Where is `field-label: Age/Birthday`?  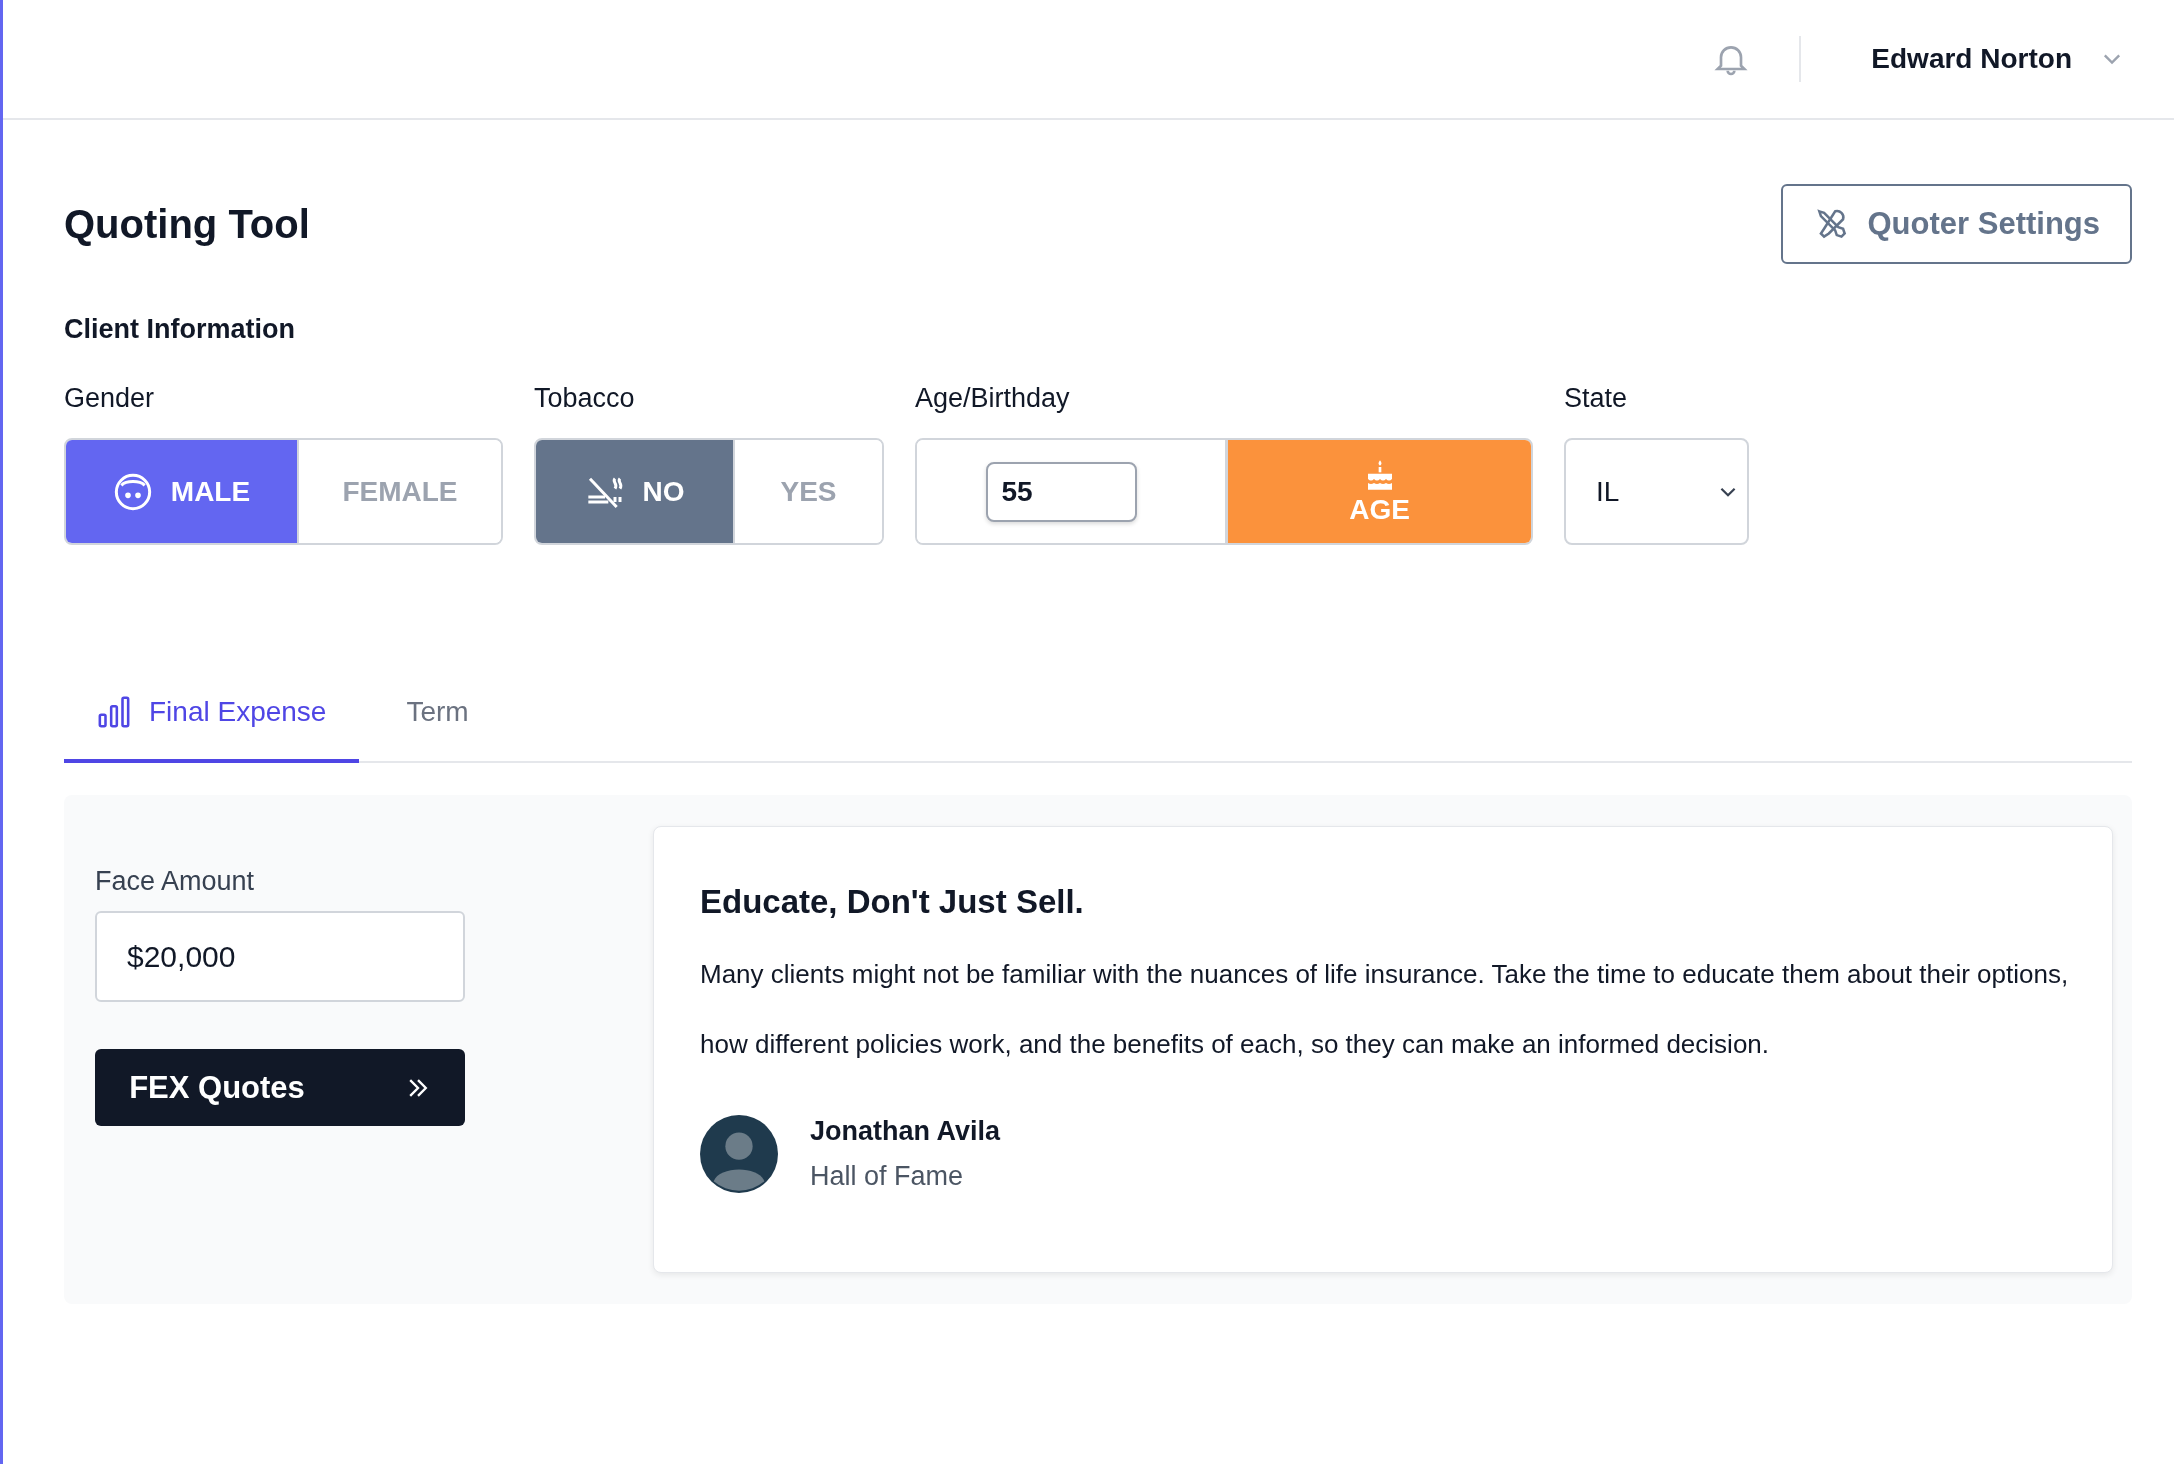 field-label: Age/Birthday is located at coordinates (993, 398).